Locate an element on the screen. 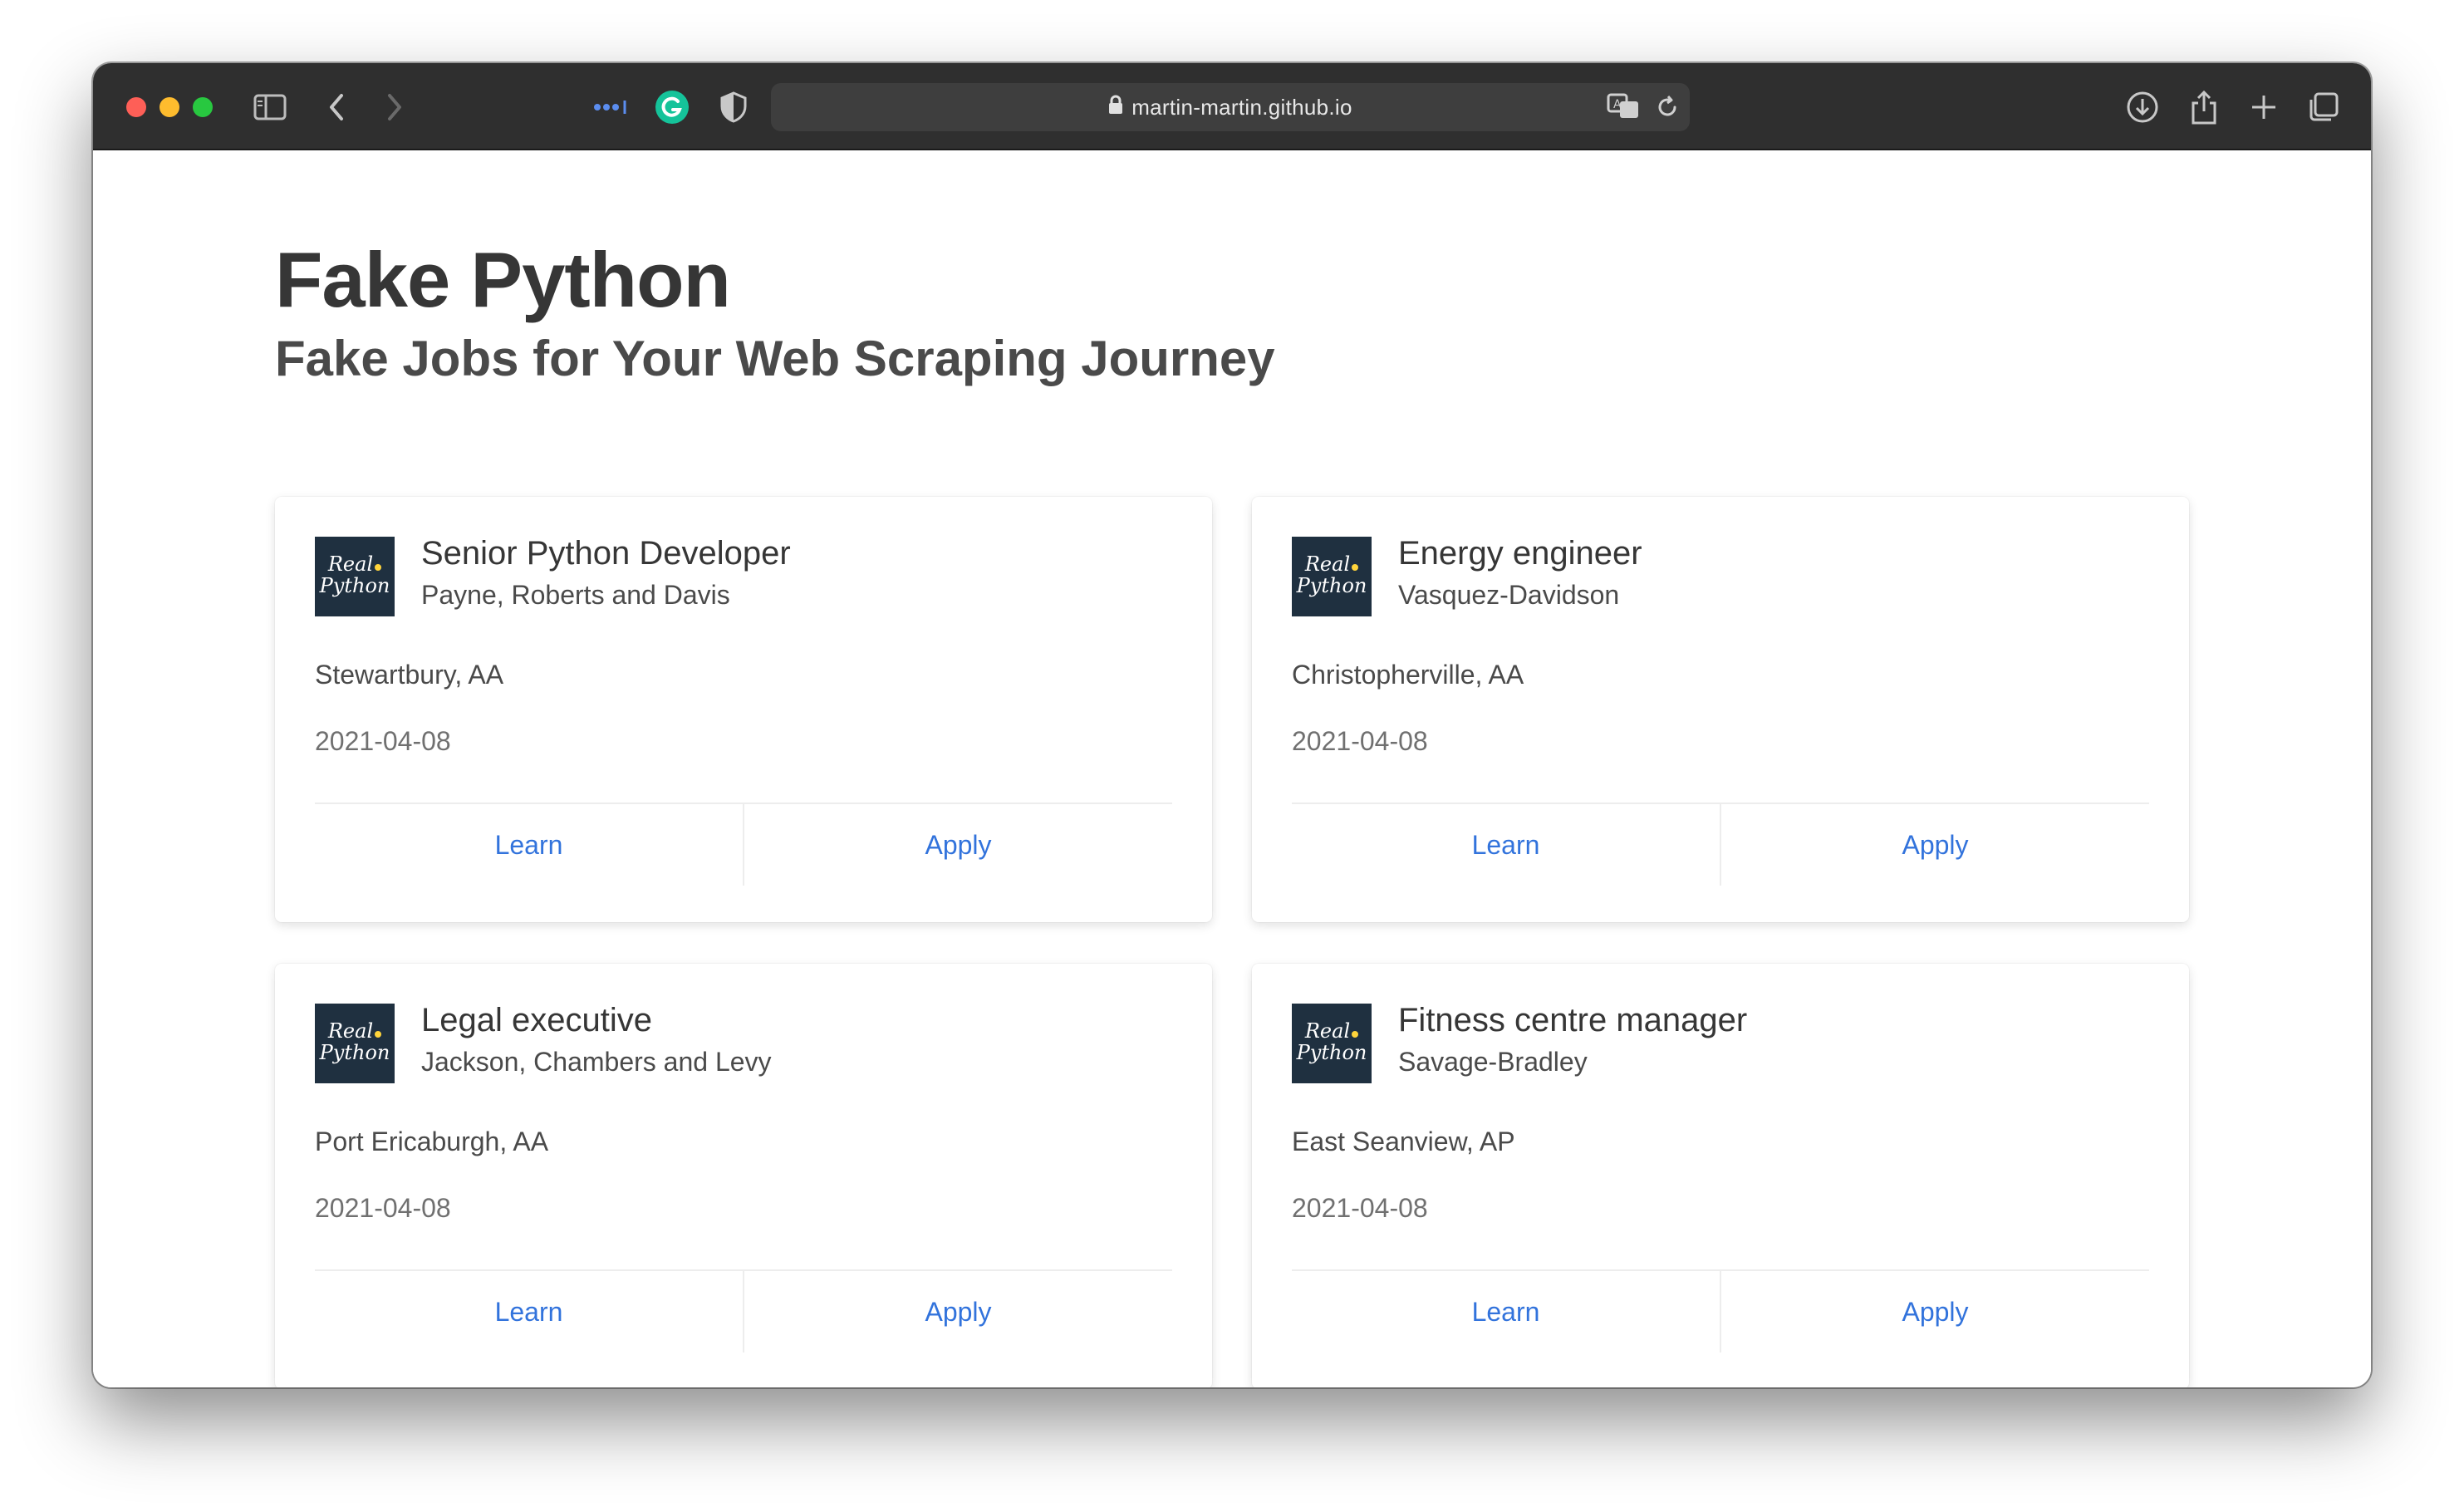  job-location: Christopherville, AA is located at coordinates (1408, 675).